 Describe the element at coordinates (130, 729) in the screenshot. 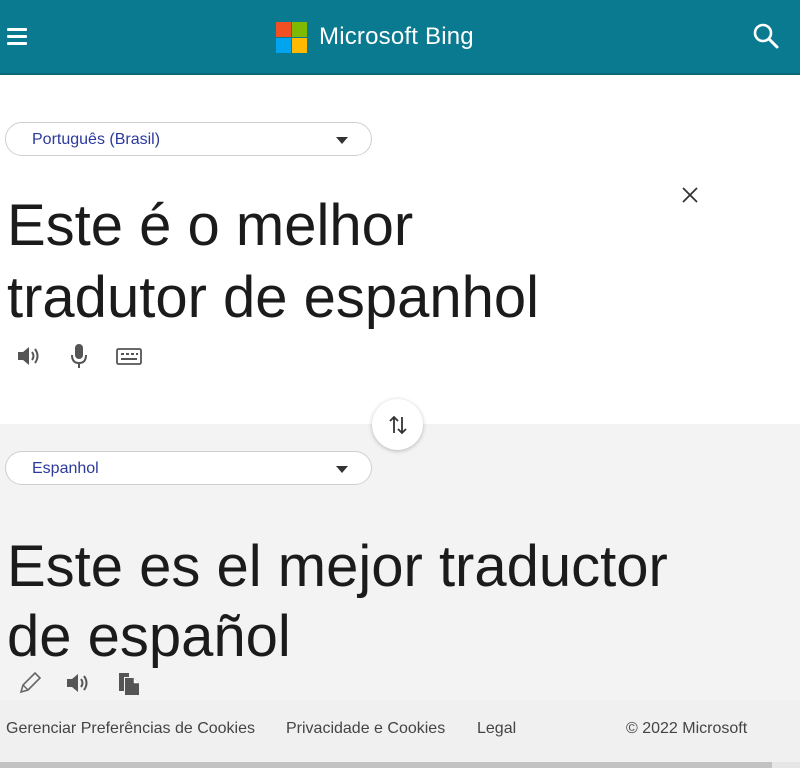

I see `footer-link-cookie-preferences: Gerenciar Preferências de Cookies` at that location.